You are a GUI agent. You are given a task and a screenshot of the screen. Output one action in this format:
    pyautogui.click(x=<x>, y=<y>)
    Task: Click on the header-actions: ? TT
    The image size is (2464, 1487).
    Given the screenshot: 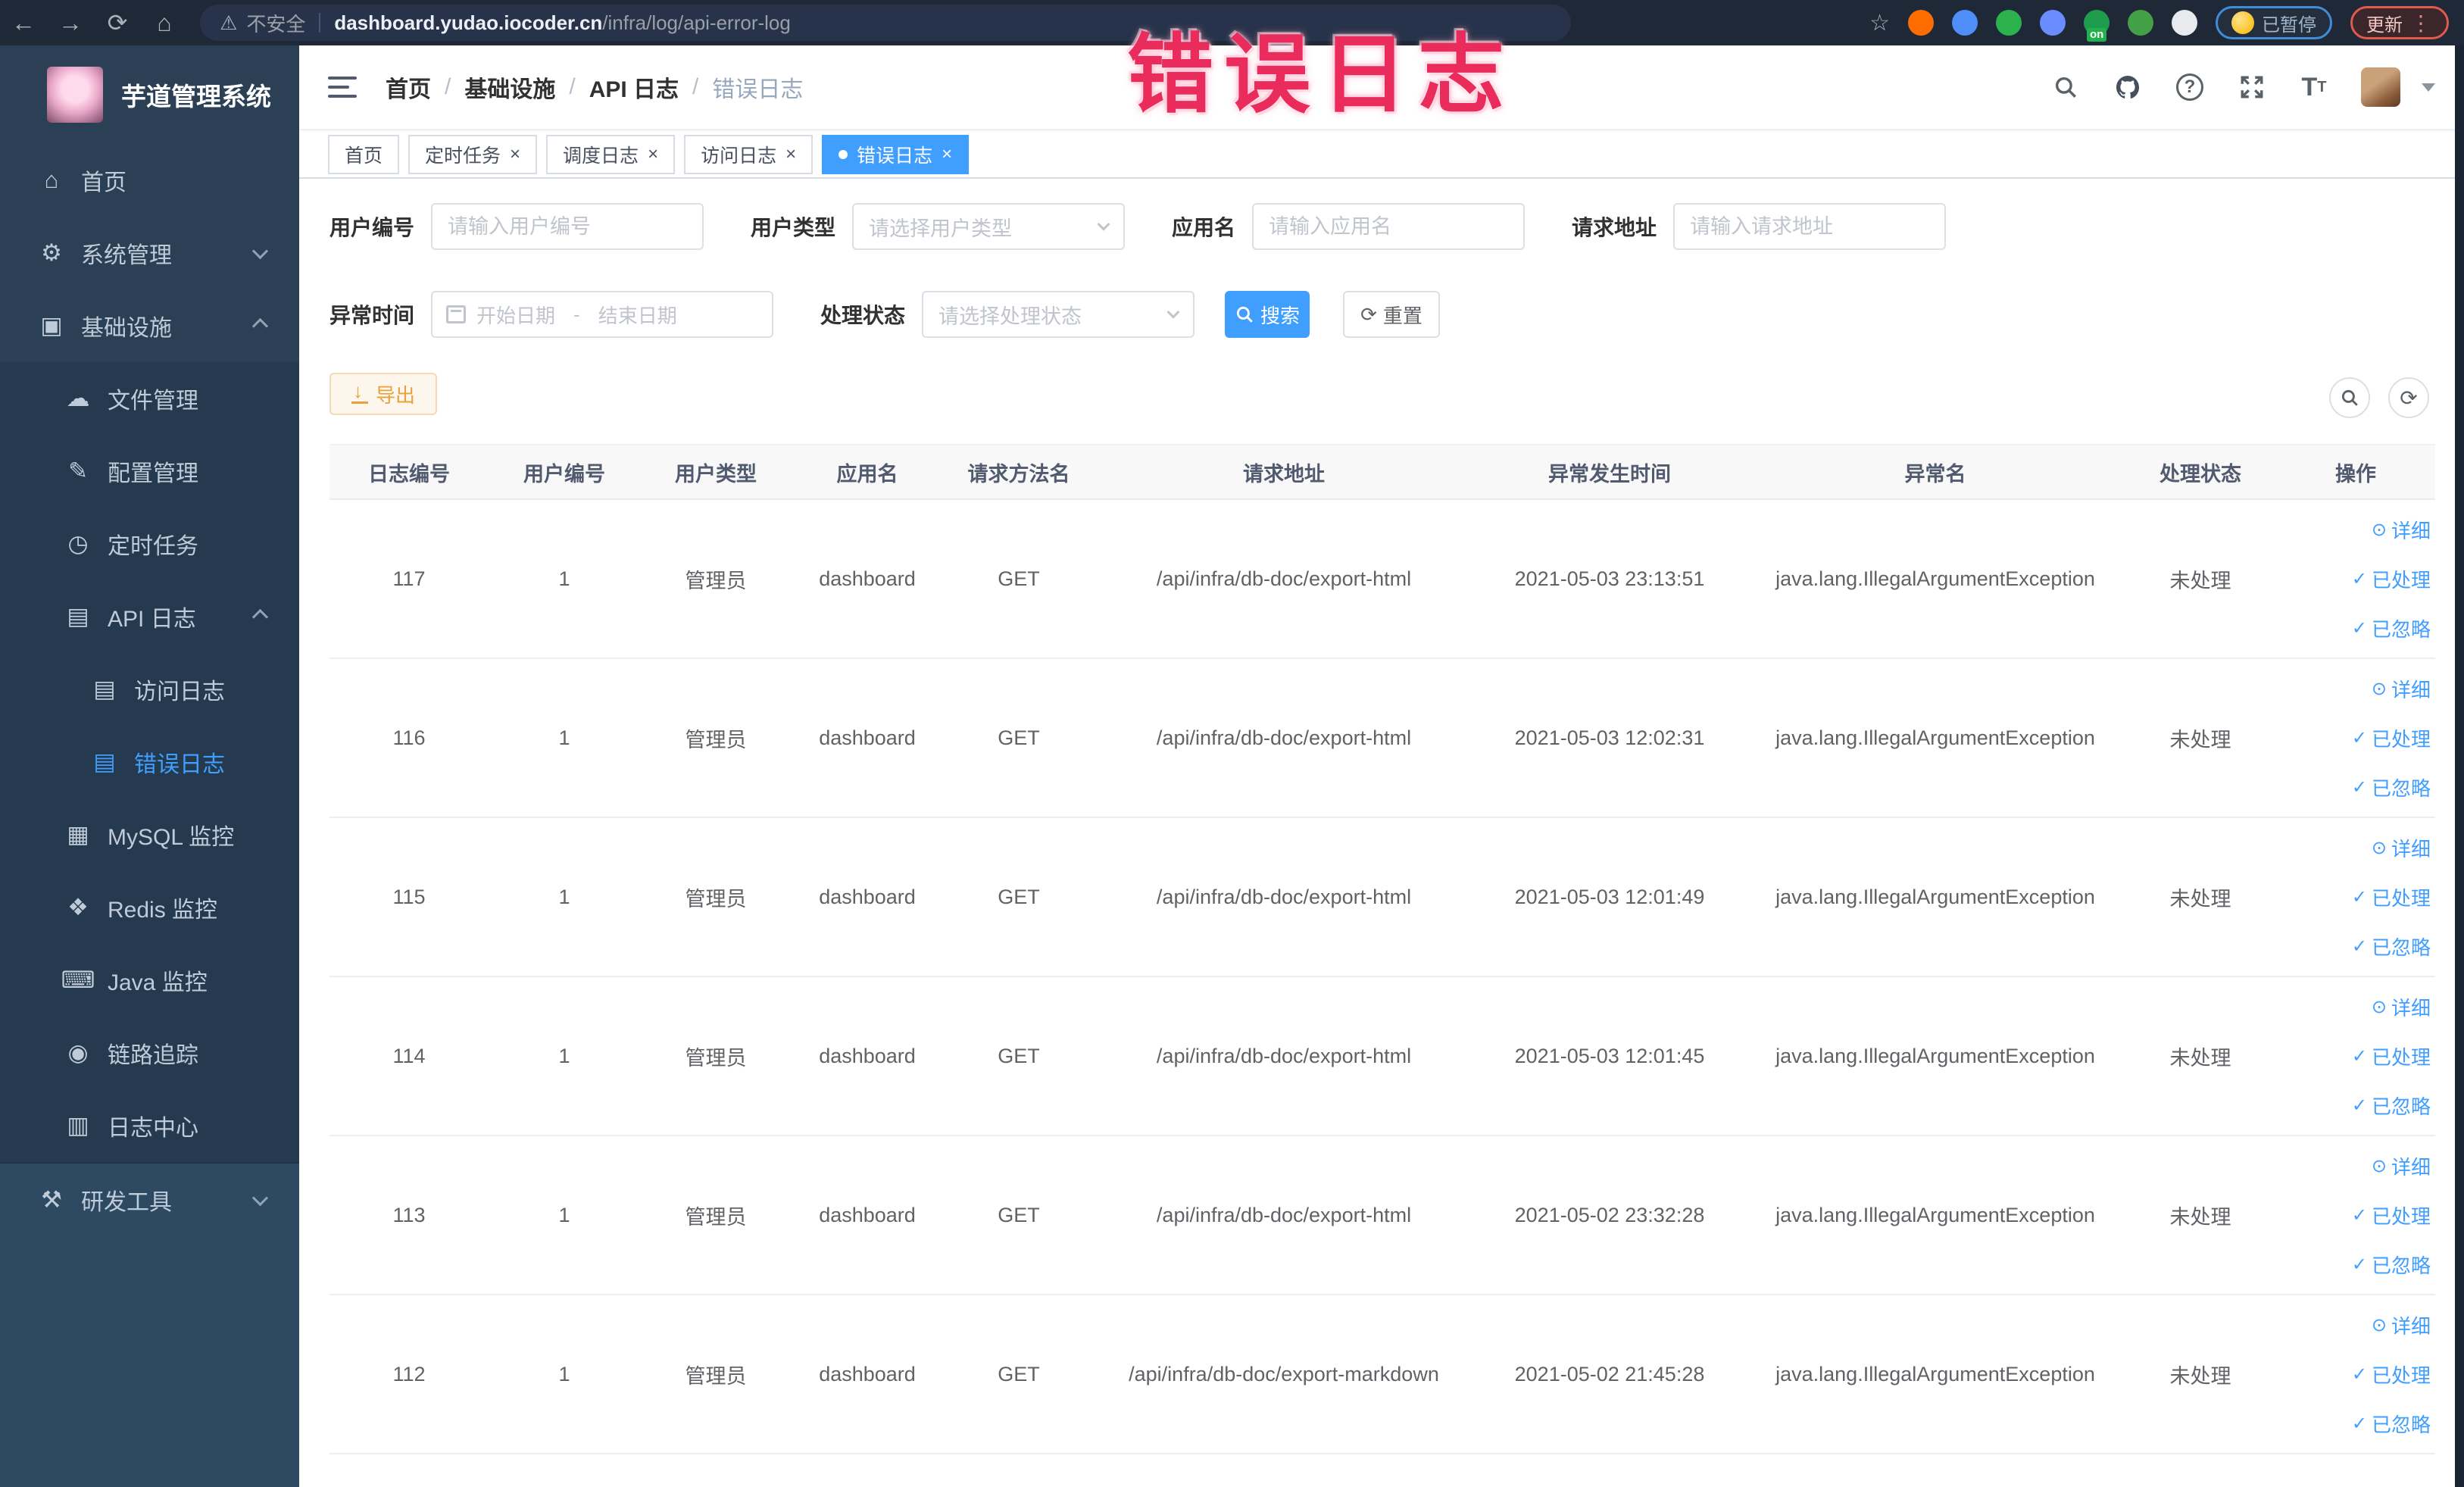 What is the action you would take?
    pyautogui.click(x=2242, y=87)
    